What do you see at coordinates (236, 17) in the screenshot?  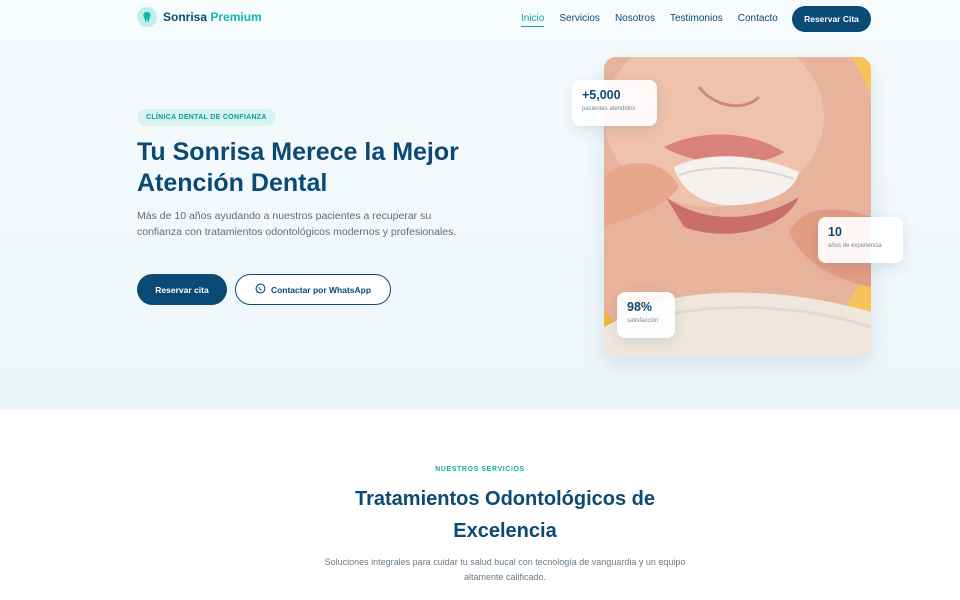 I see `brand-accent: Premium` at bounding box center [236, 17].